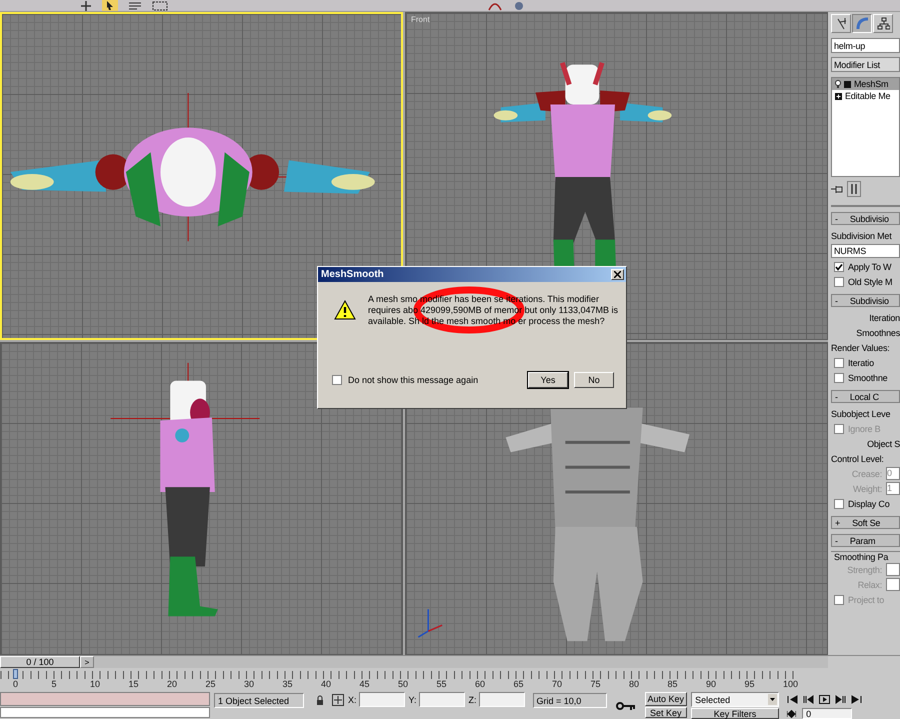  I want to click on frame-number: 100, so click(791, 684).